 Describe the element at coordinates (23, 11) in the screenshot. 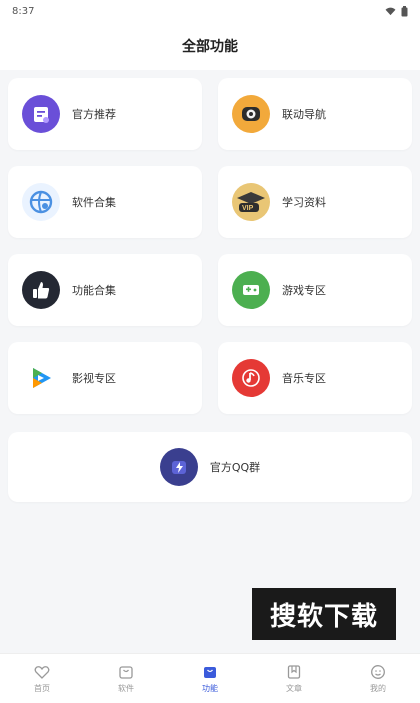

I see `status-time: 8:37` at that location.